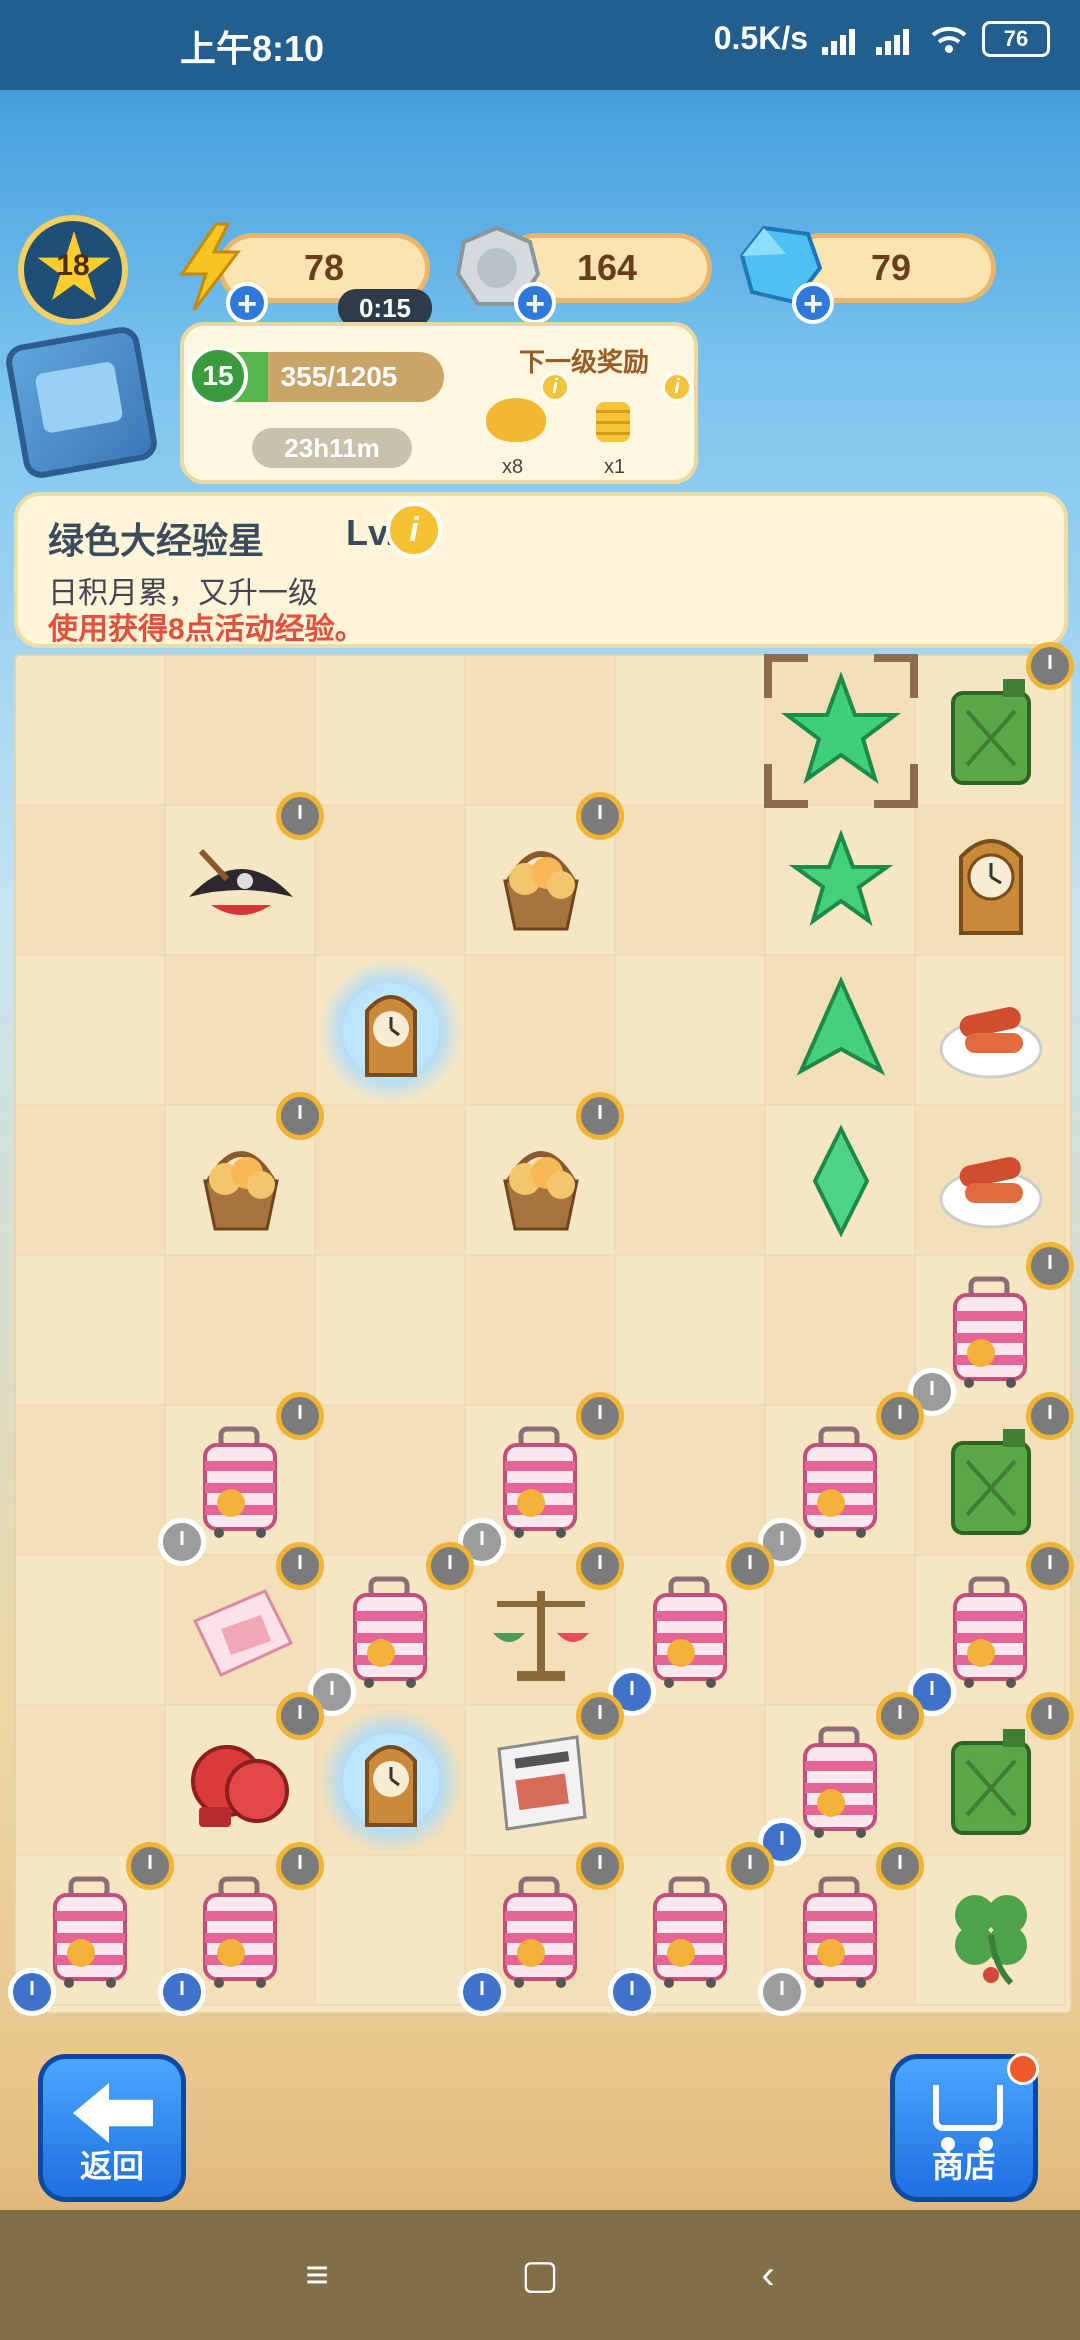  Describe the element at coordinates (535, 303) in the screenshot. I see `add-silver-button: +` at that location.